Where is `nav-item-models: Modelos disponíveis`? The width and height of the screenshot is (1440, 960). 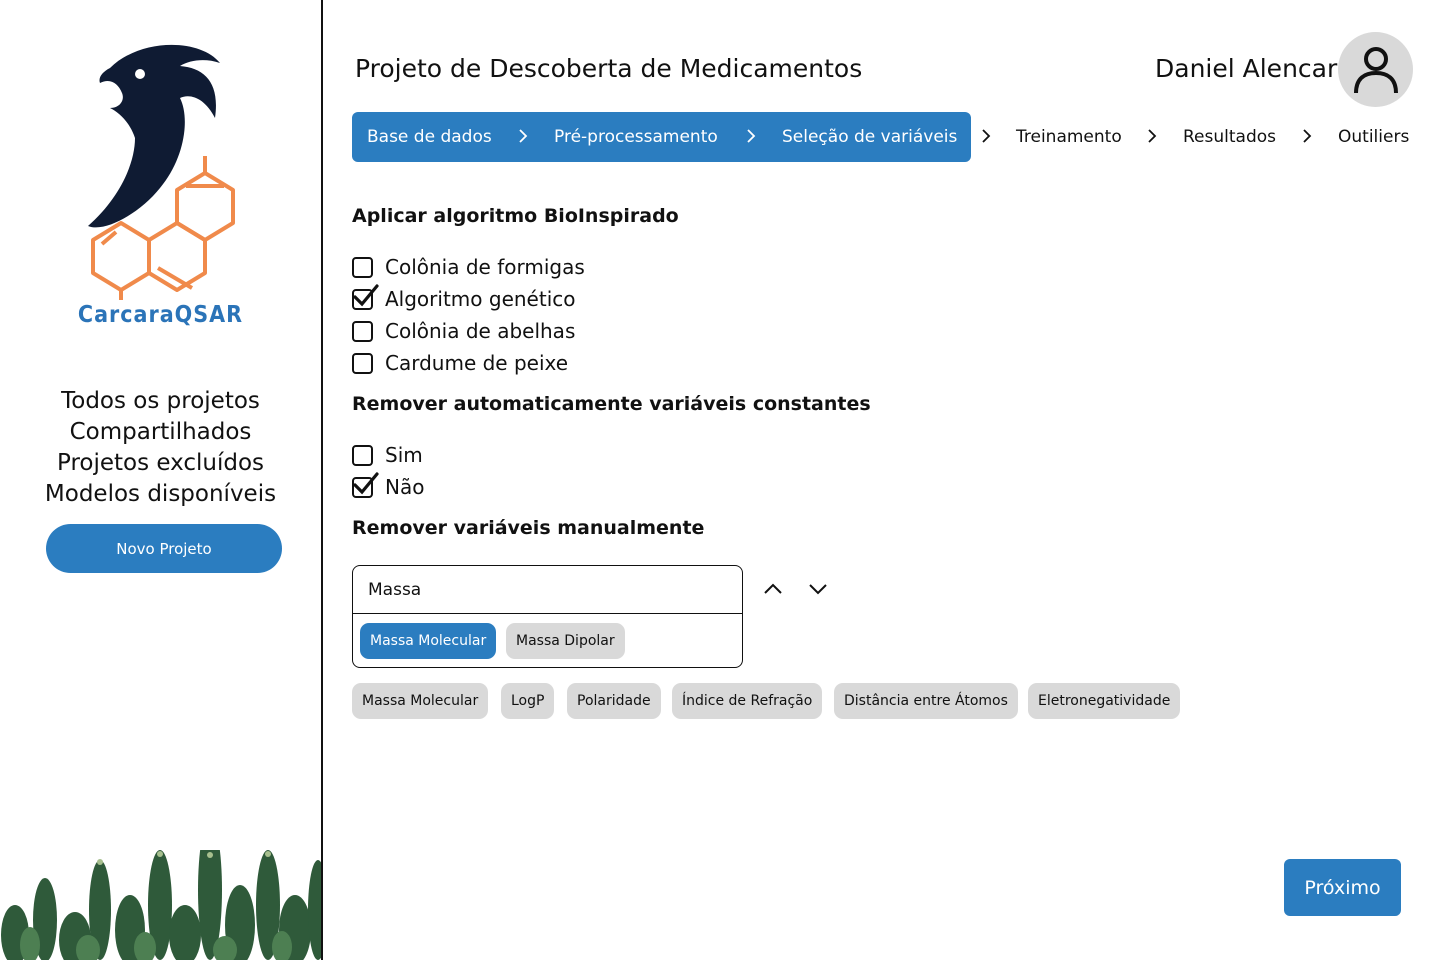
nav-item-models: Modelos disponíveis is located at coordinates (160, 494).